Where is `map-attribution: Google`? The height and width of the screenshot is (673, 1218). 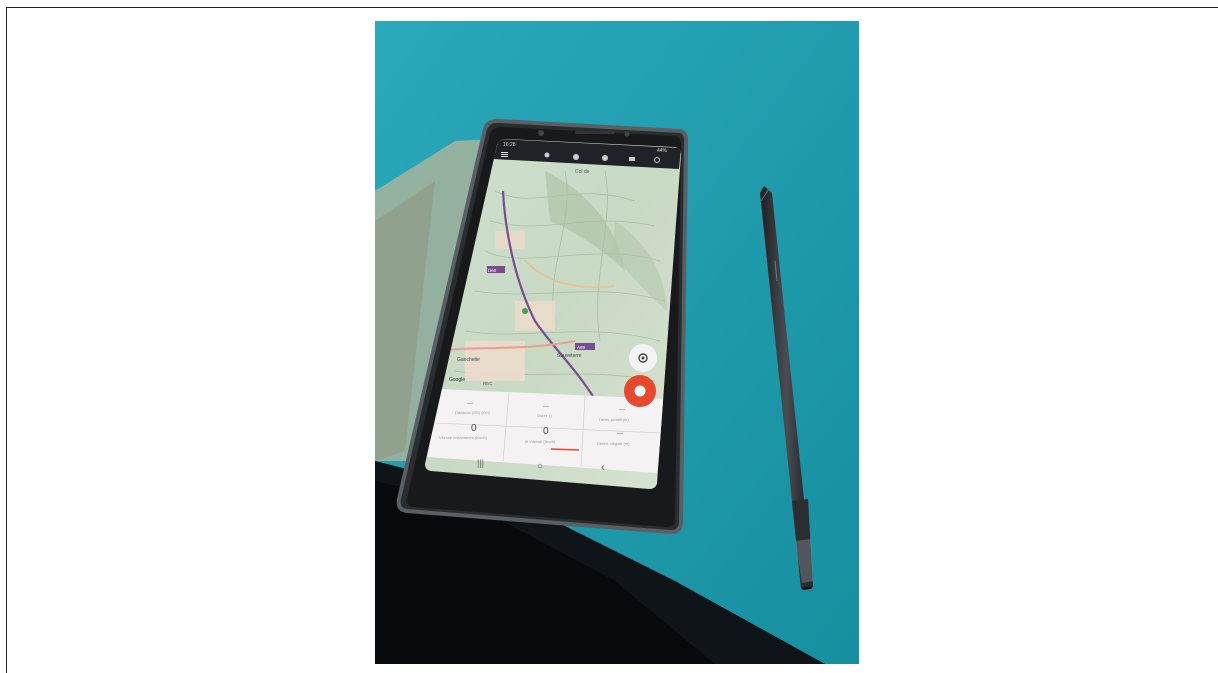 map-attribution: Google is located at coordinates (457, 380).